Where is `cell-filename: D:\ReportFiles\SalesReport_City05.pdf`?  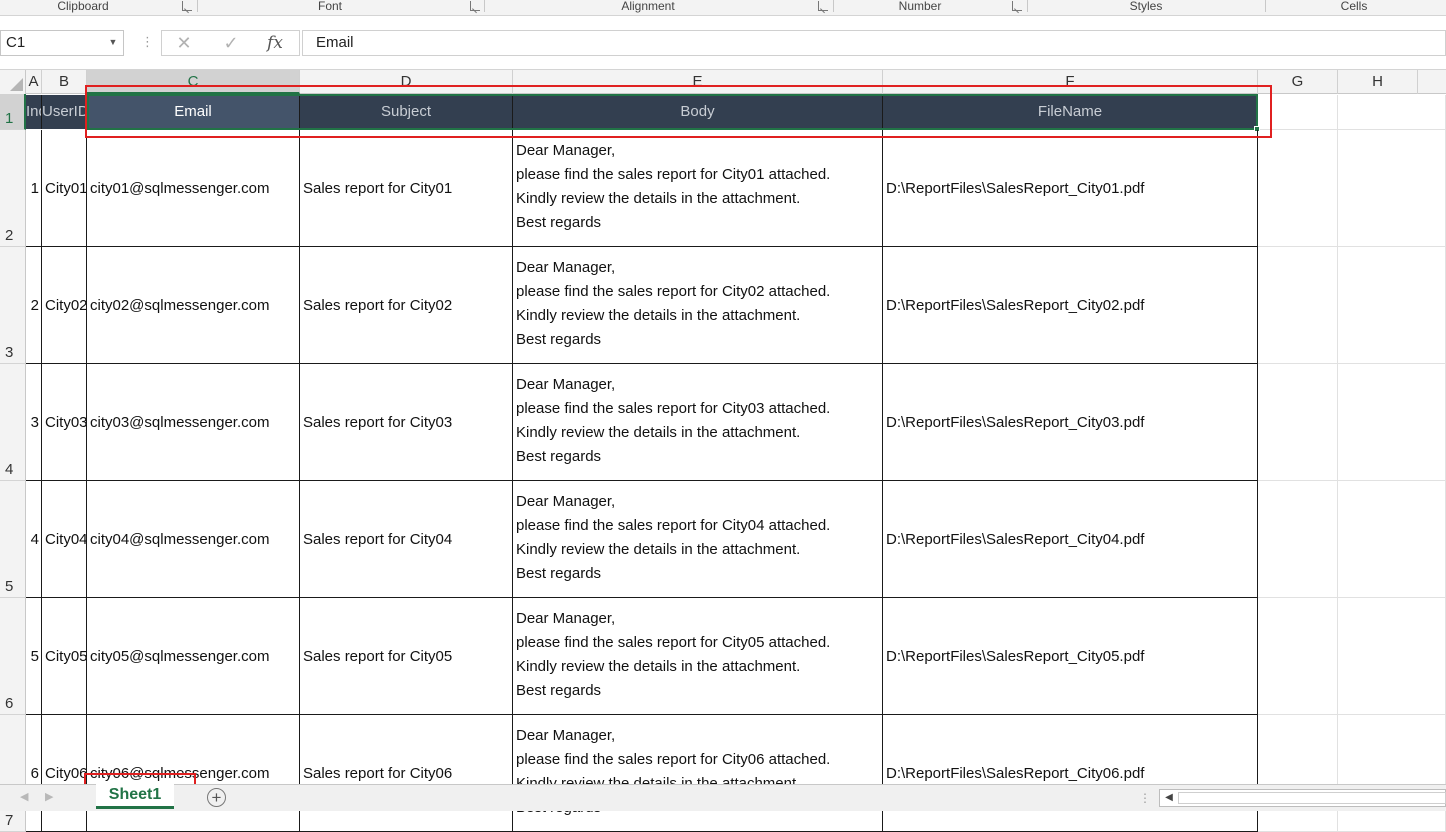 cell-filename: D:\ReportFiles\SalesReport_City05.pdf is located at coordinates (1070, 656).